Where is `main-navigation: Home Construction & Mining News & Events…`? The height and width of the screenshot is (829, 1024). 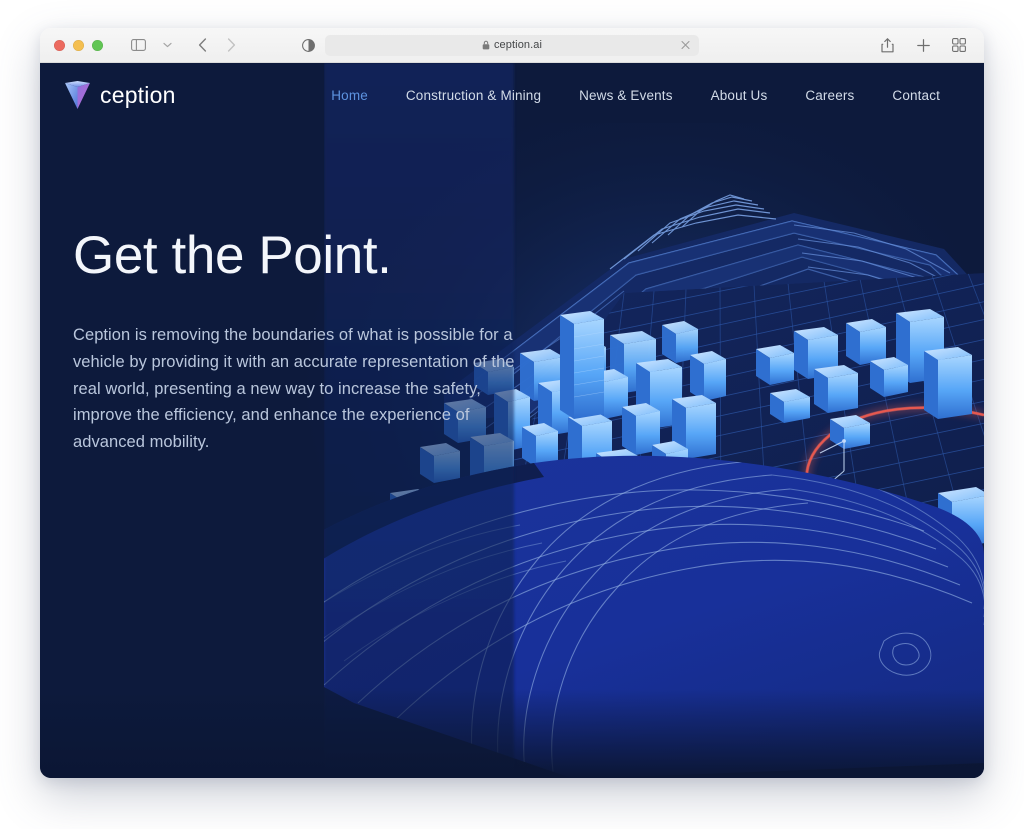 main-navigation: Home Construction & Mining News & Events… is located at coordinates (635, 95).